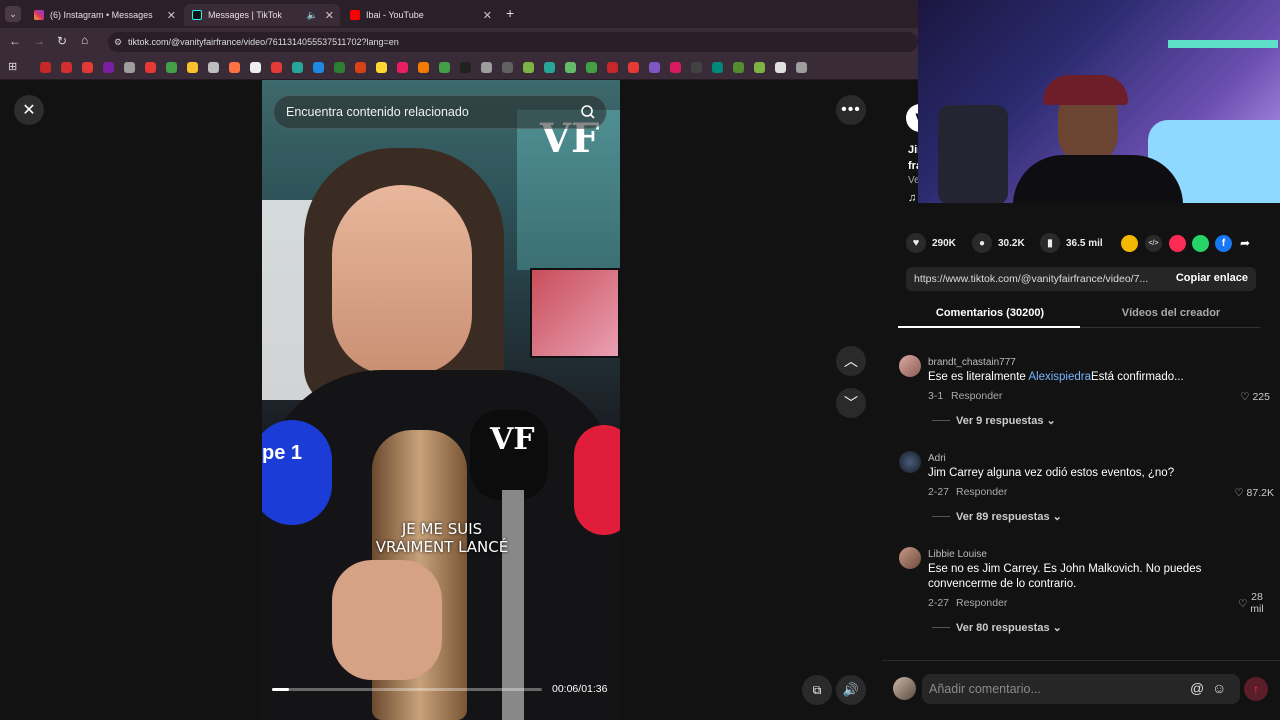 This screenshot has height=720, width=1280. I want to click on more-options-button: •••, so click(851, 110).